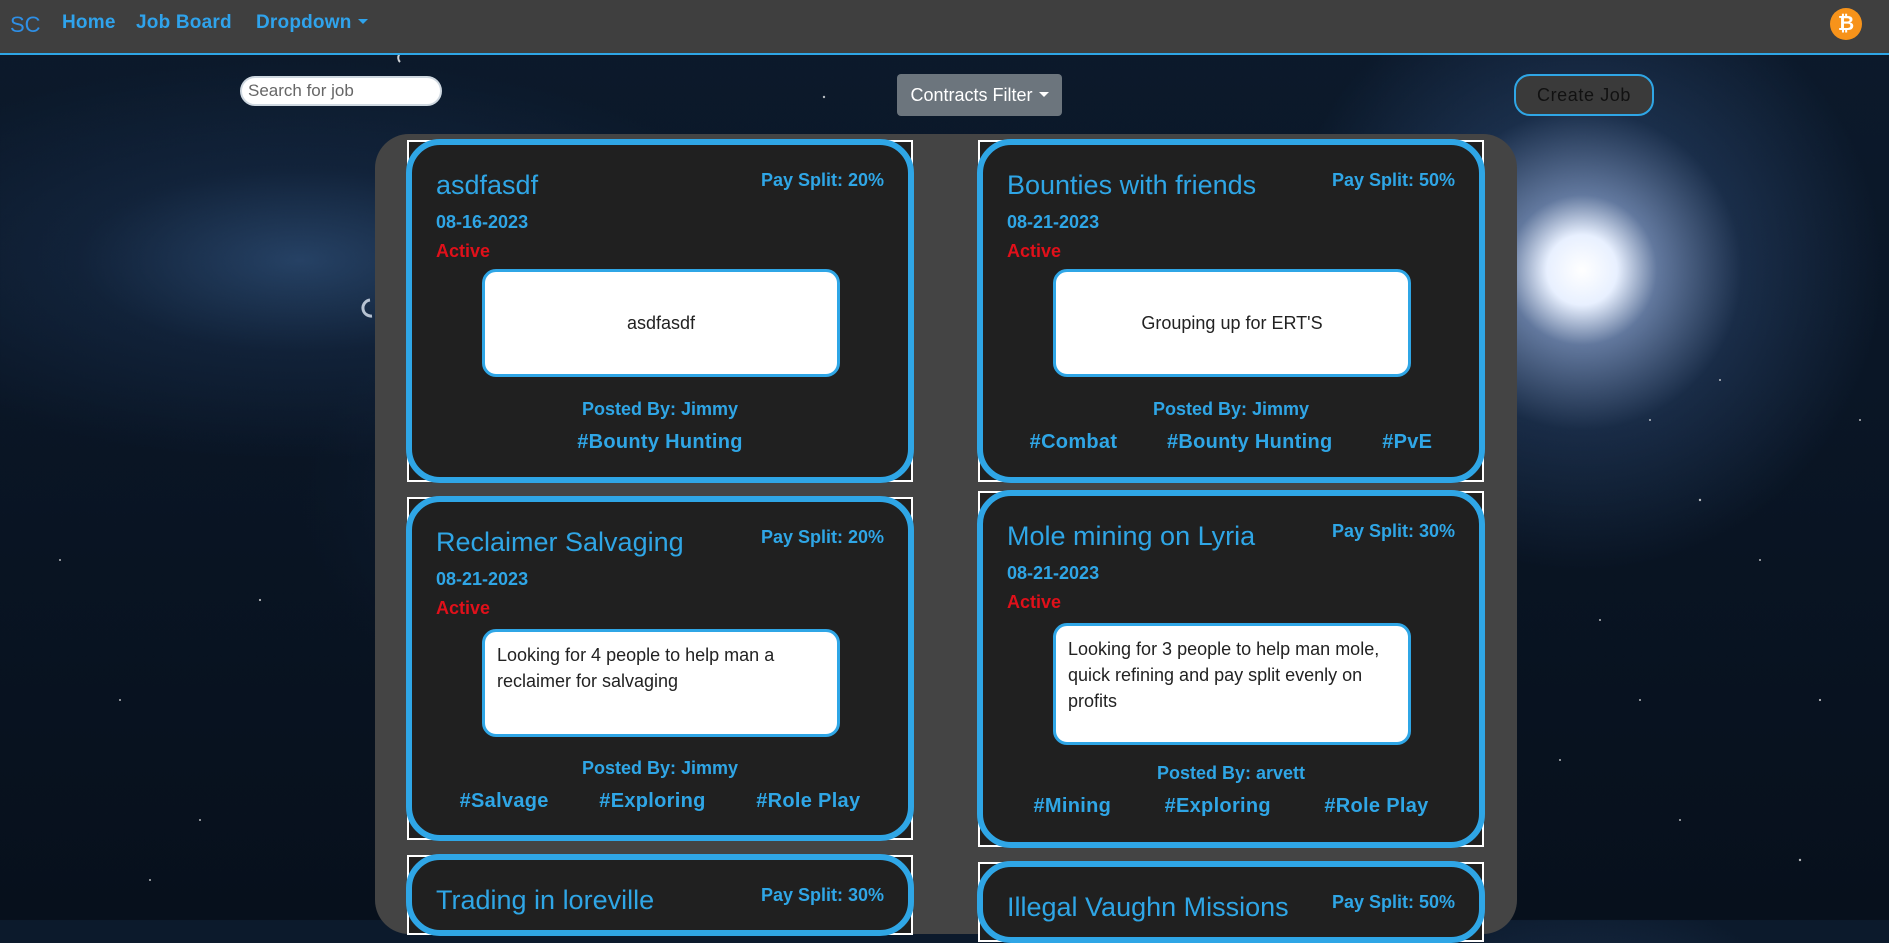  What do you see at coordinates (89, 23) in the screenshot?
I see `nav-home: Home` at bounding box center [89, 23].